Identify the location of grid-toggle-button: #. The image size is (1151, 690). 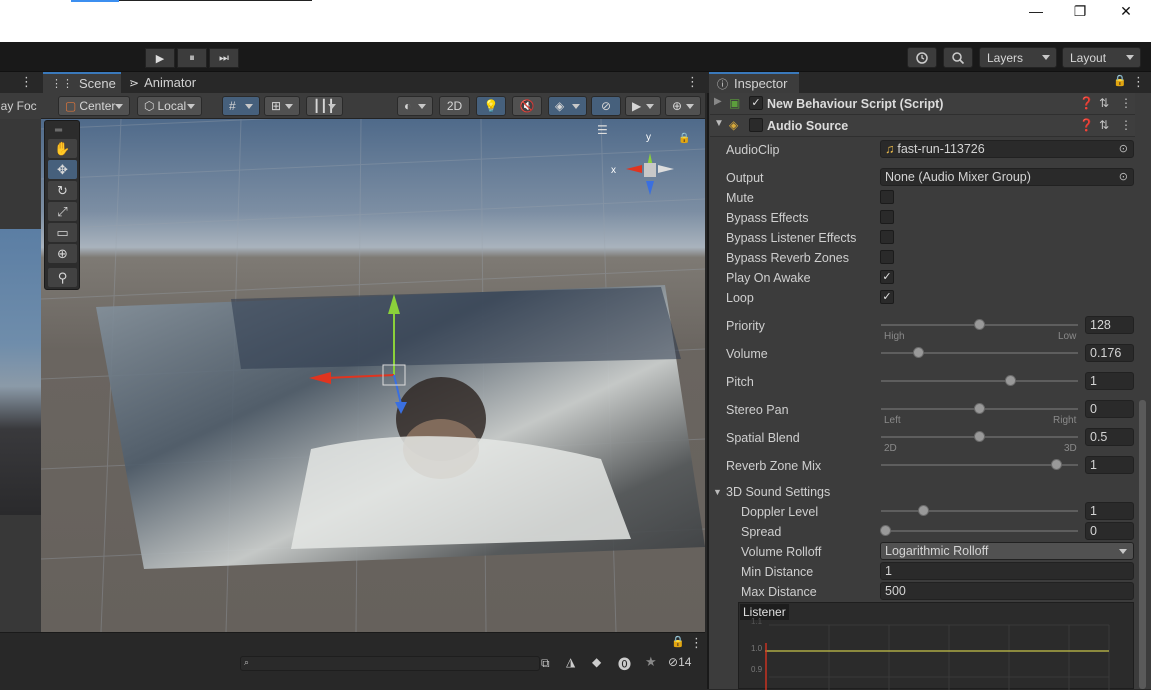
(241, 106).